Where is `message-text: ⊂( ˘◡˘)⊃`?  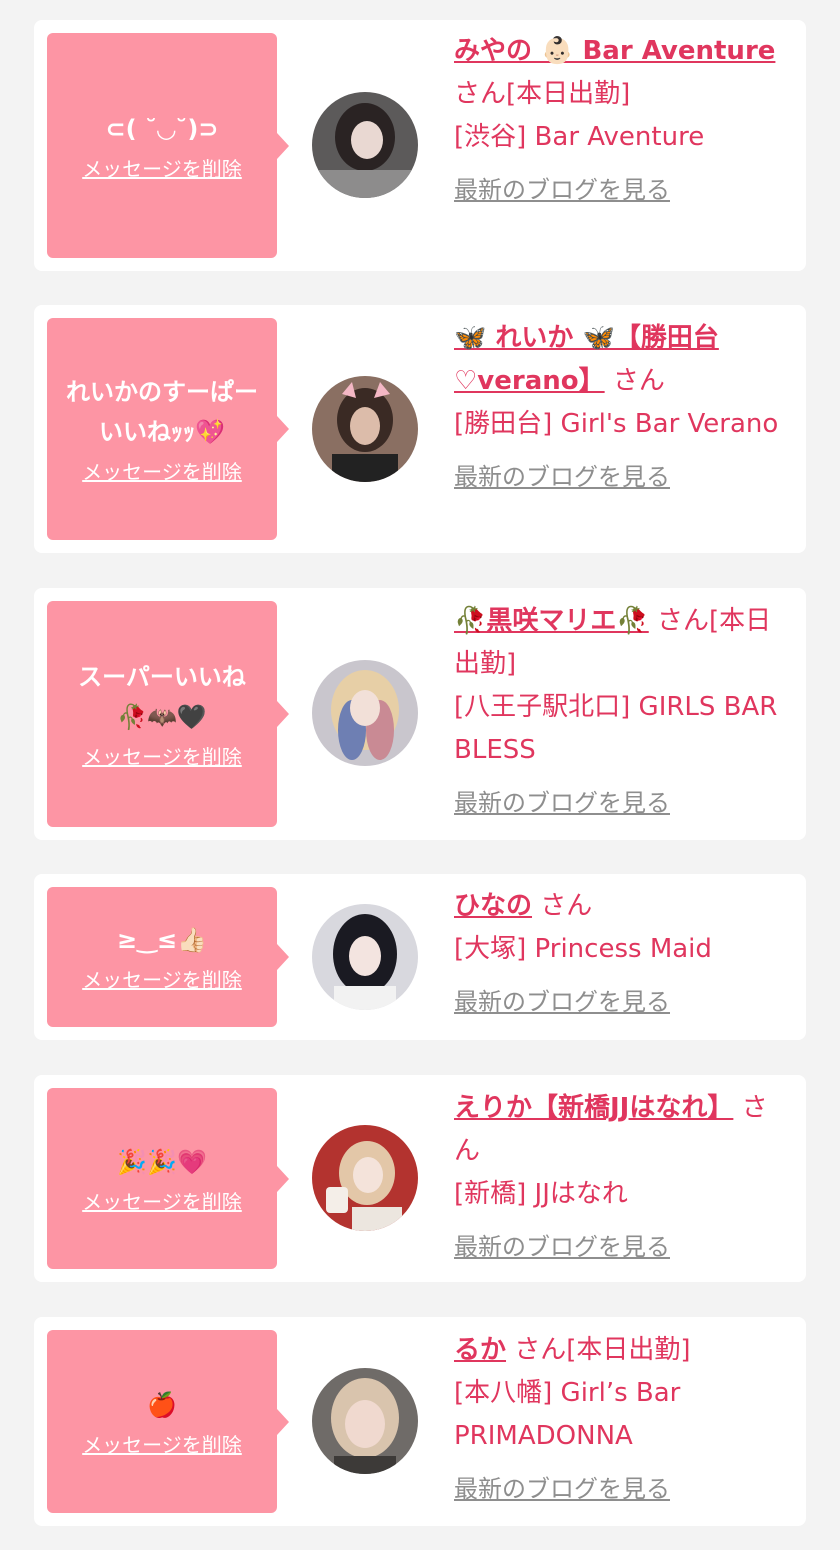
message-text: ⊂( ˘◡˘)⊃ is located at coordinates (162, 128).